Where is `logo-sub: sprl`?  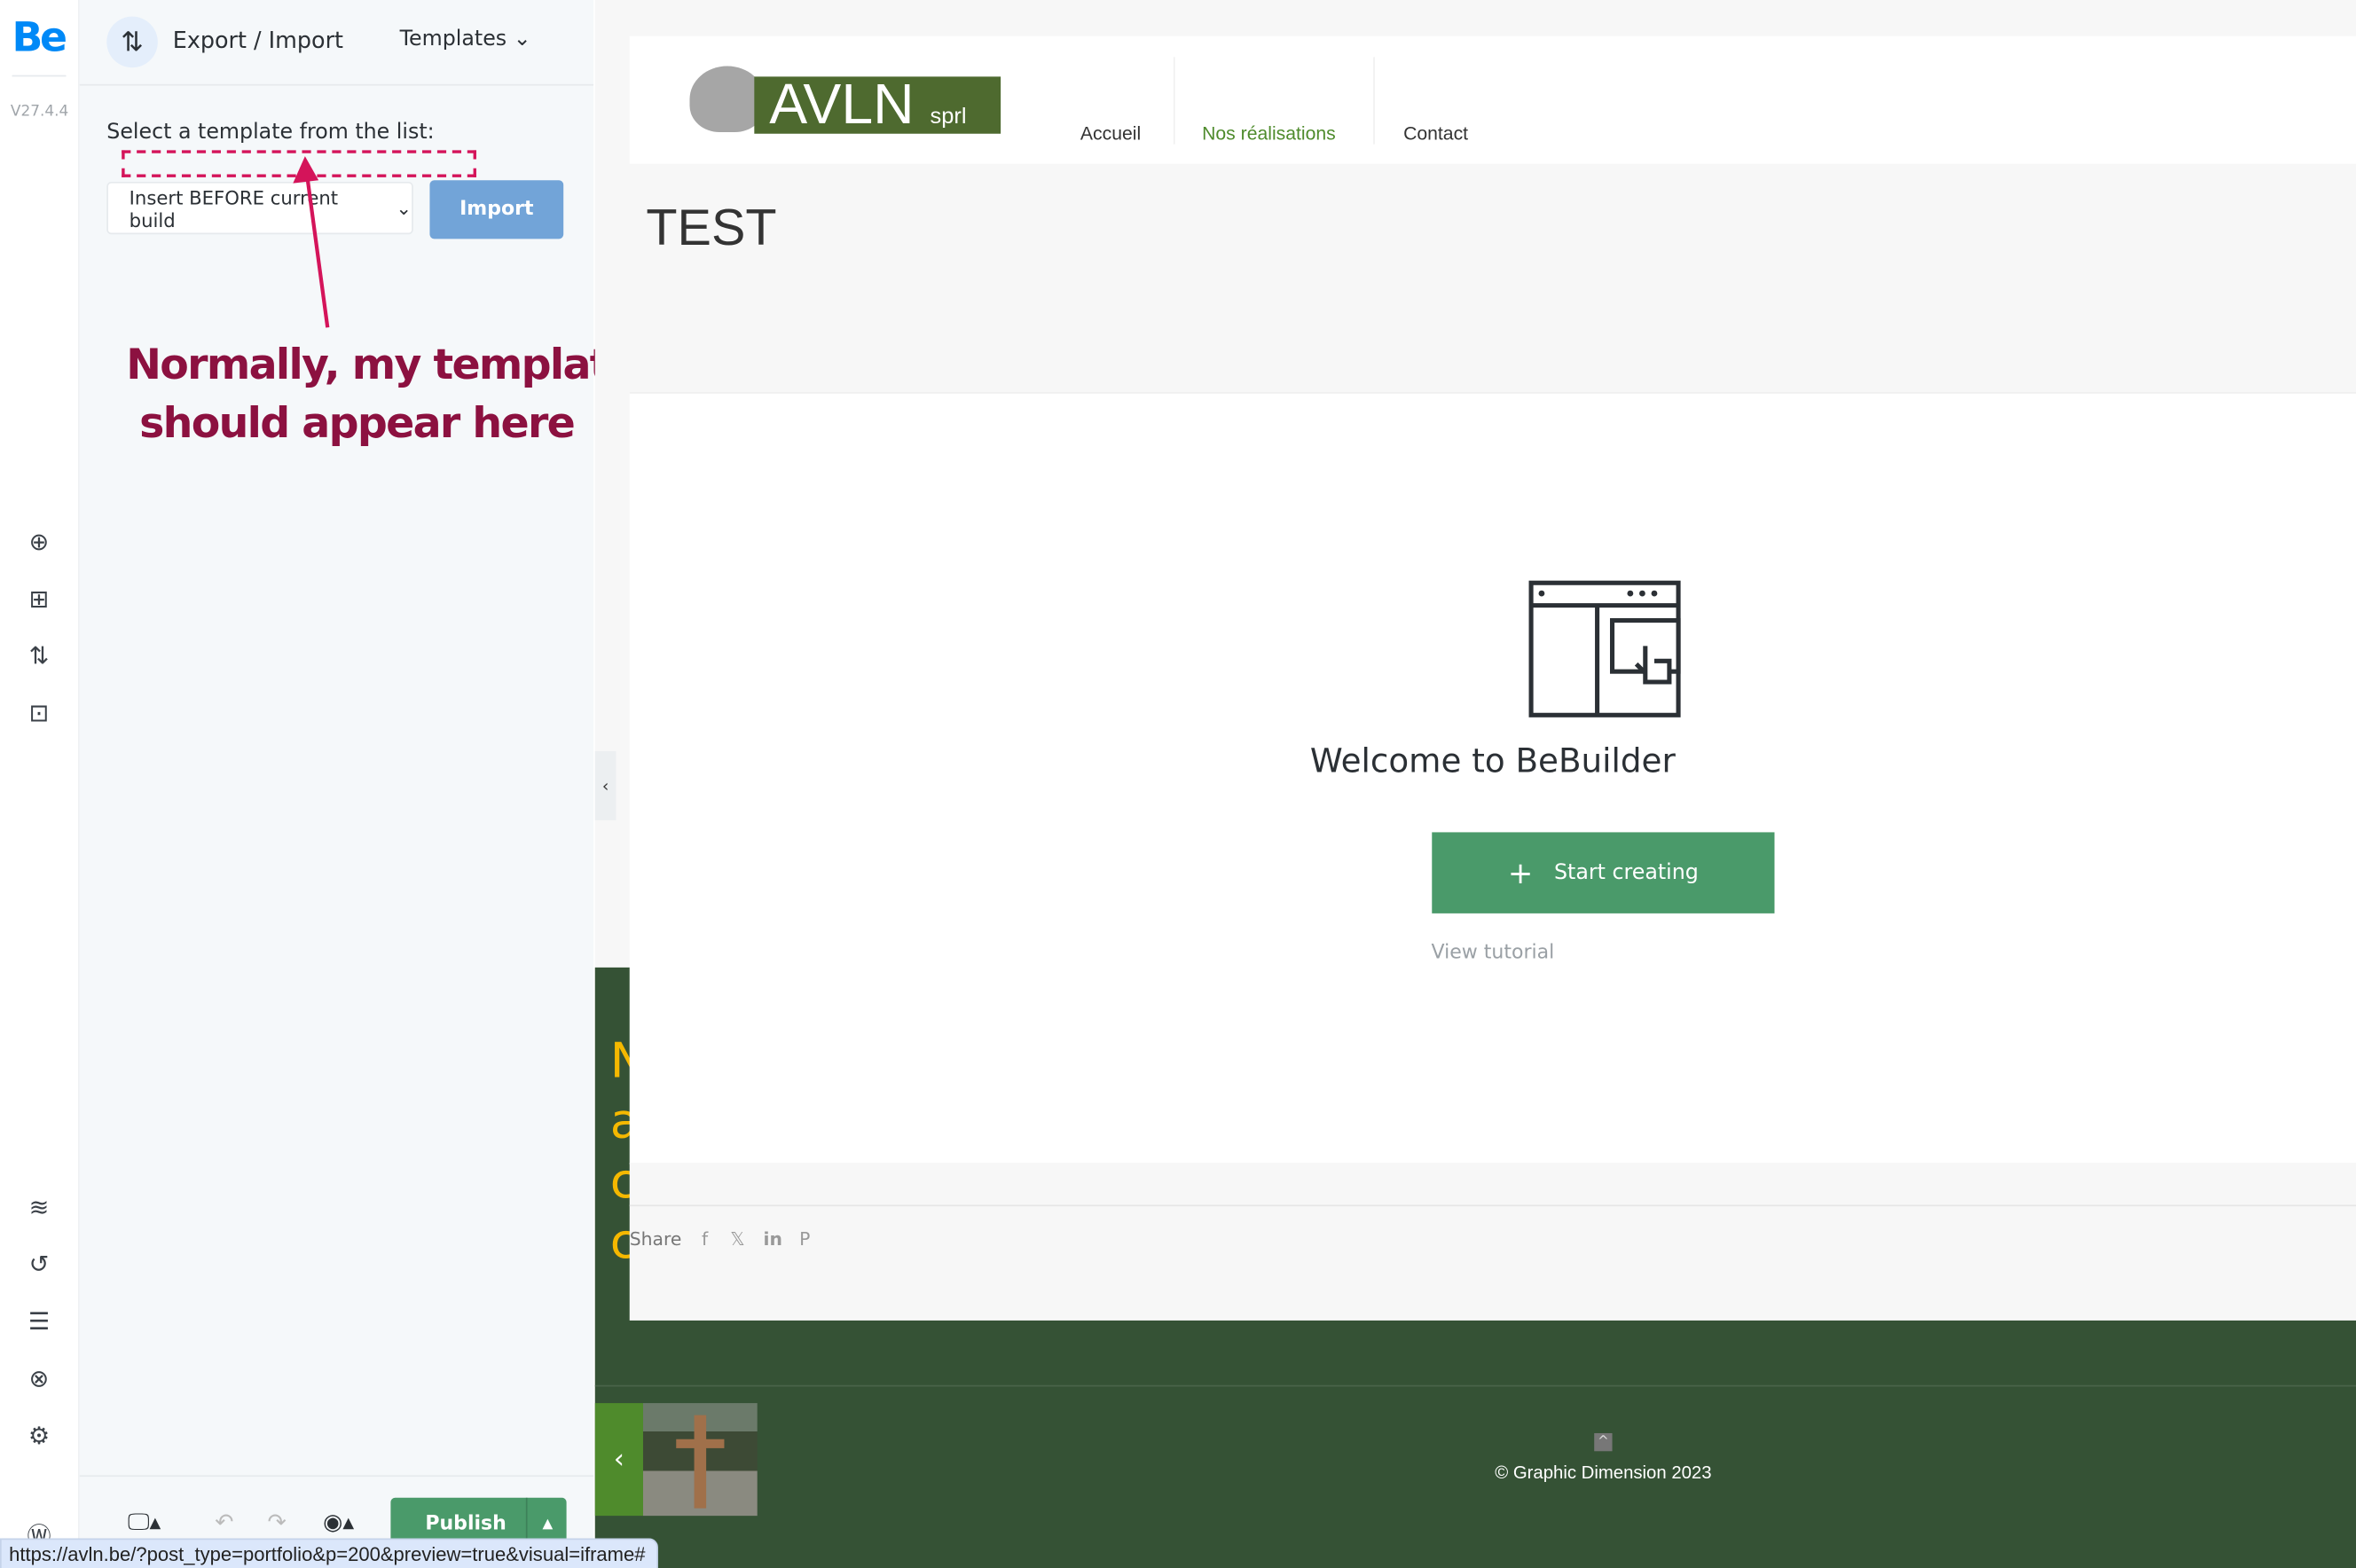 logo-sub: sprl is located at coordinates (948, 116).